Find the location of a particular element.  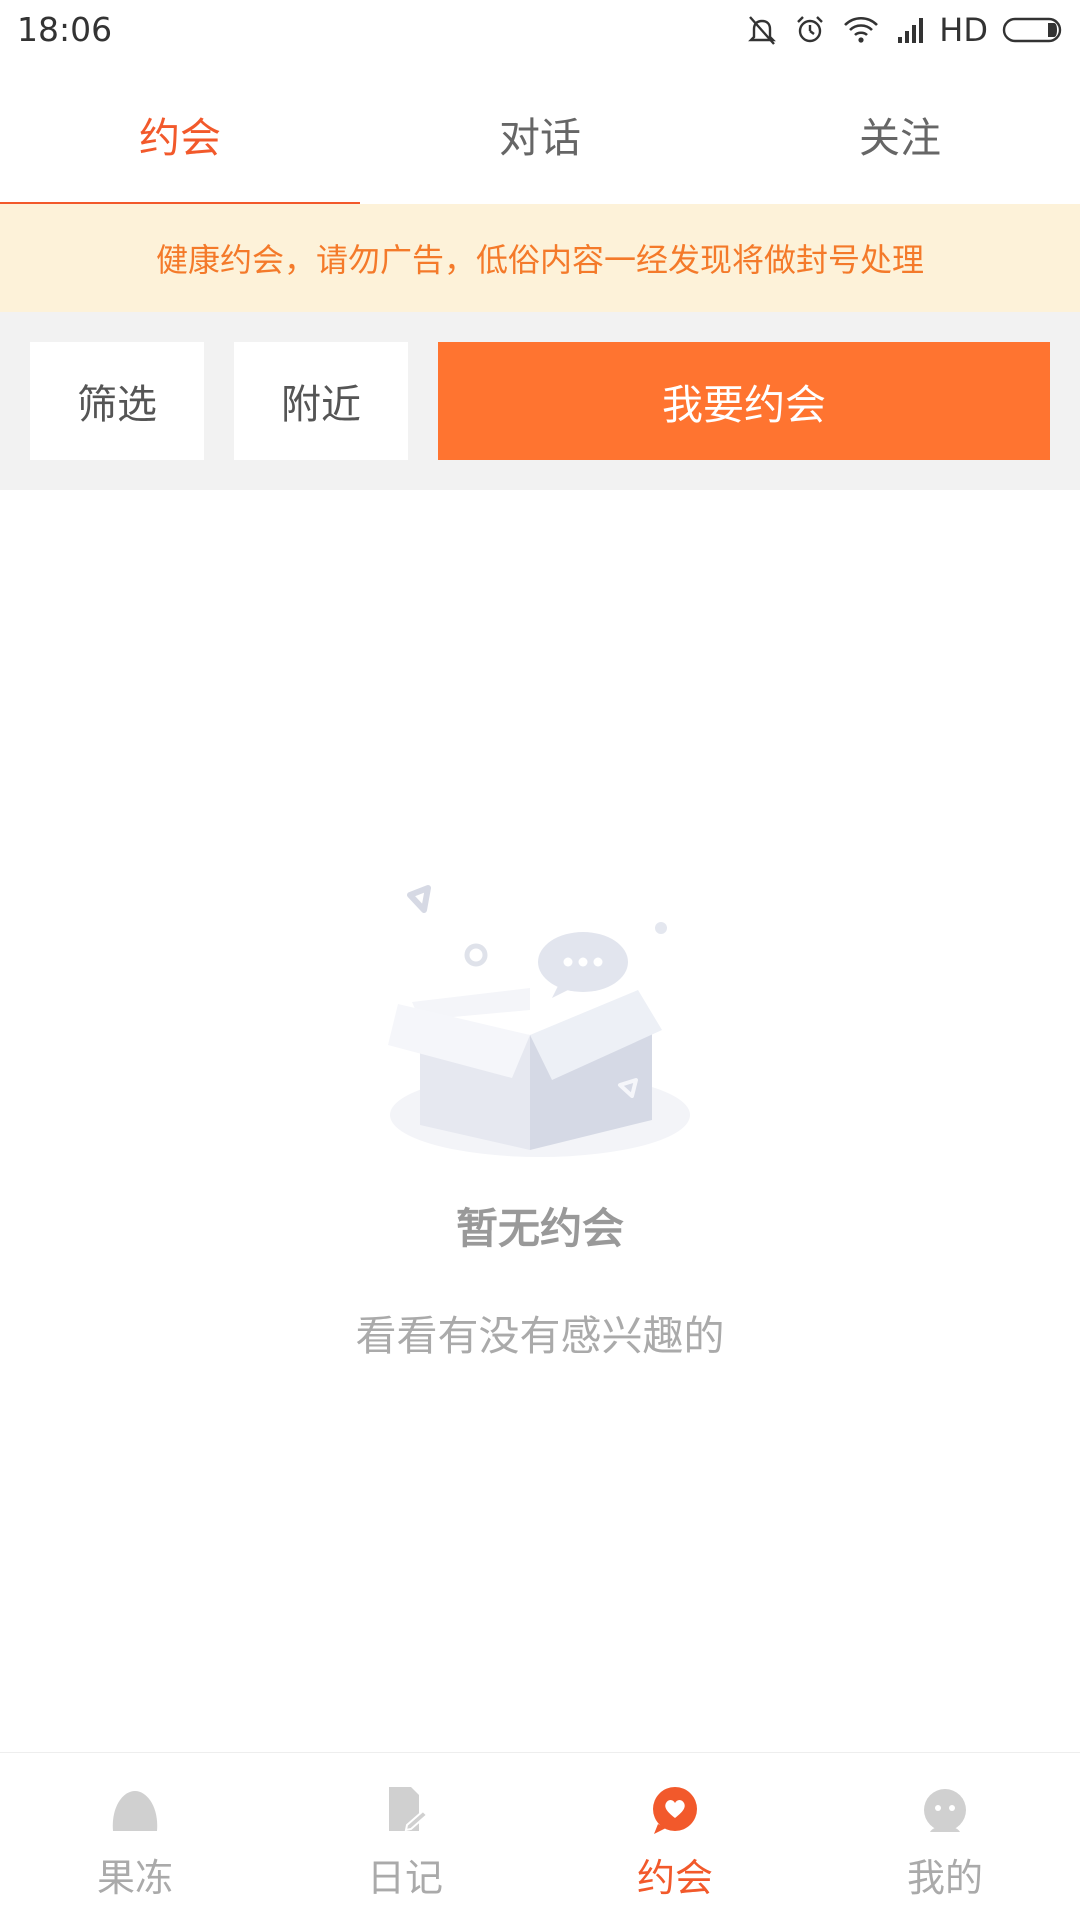

jelly-icon is located at coordinates (135, 1811).